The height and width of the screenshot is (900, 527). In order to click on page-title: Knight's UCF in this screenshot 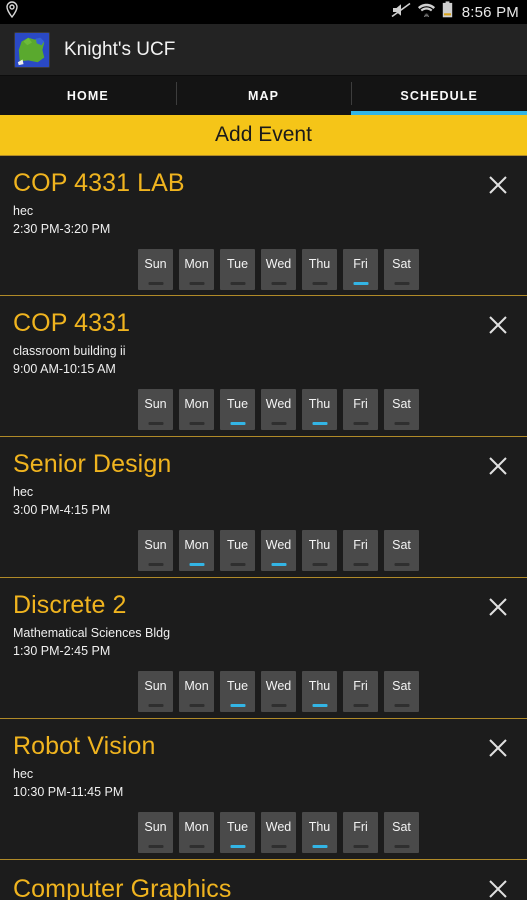, I will do `click(120, 49)`.